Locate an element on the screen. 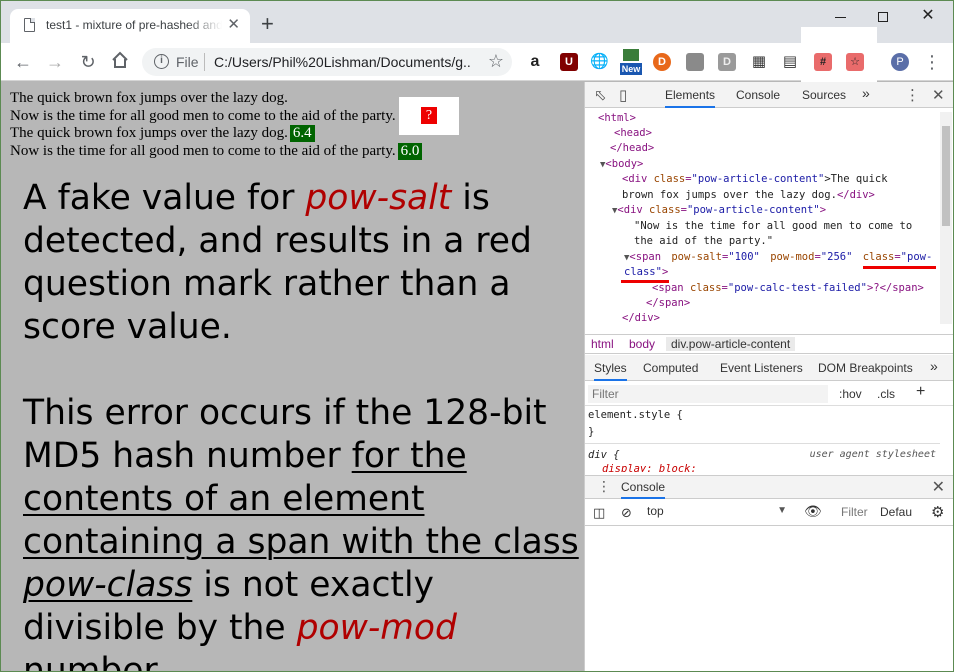 This screenshot has width=954, height=672. grey-extension-icon is located at coordinates (695, 62).